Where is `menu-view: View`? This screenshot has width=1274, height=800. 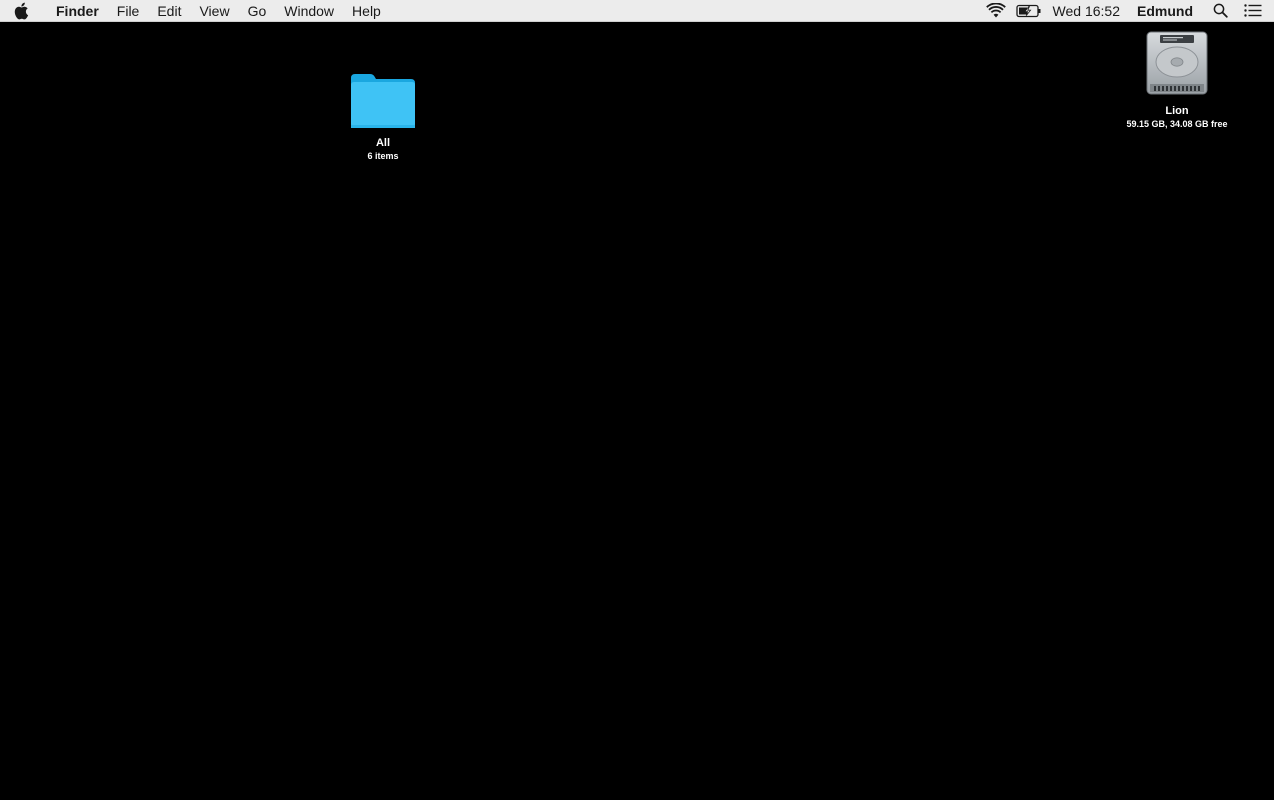
menu-view: View is located at coordinates (214, 11).